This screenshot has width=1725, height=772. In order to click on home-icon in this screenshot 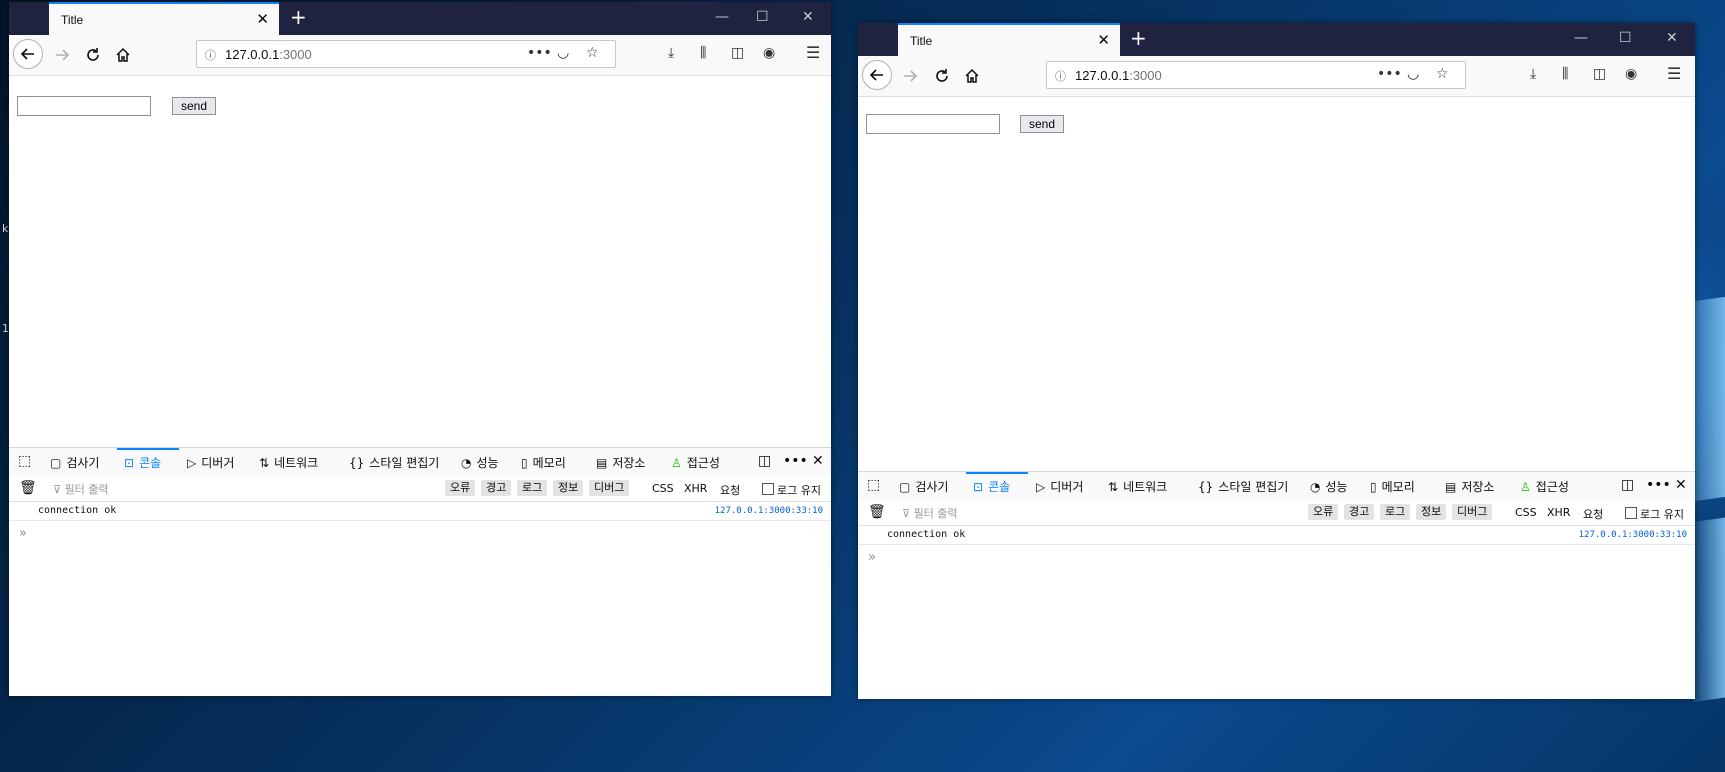, I will do `click(123, 54)`.